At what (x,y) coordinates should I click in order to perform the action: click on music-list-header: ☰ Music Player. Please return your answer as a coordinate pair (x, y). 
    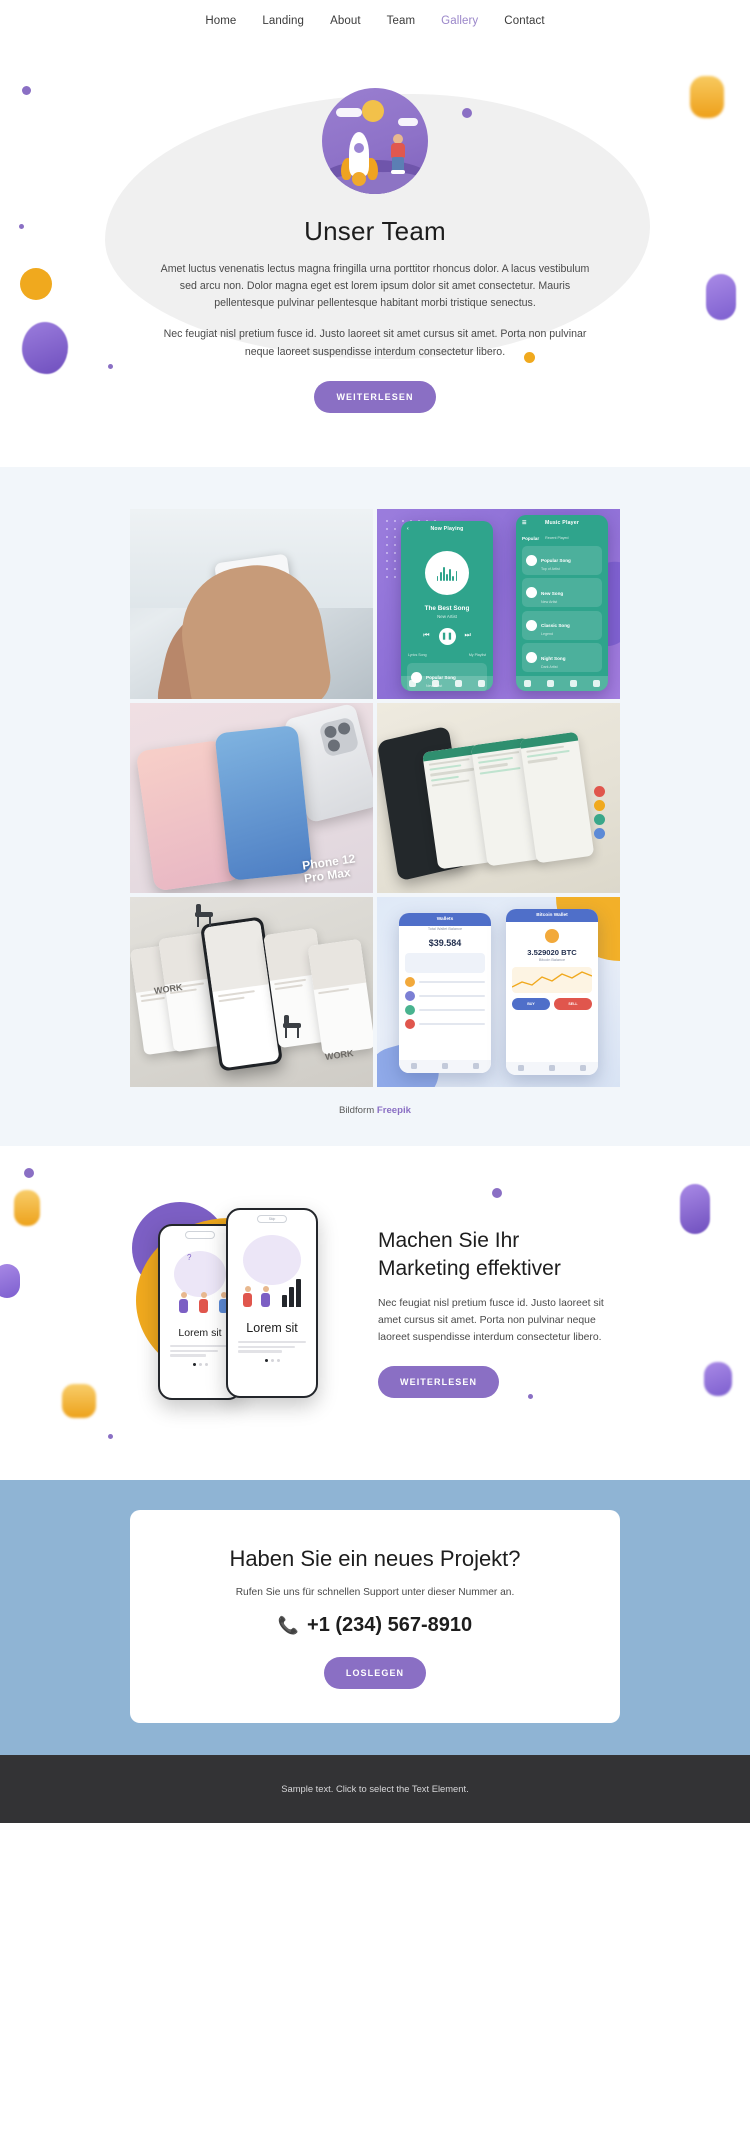
    Looking at the image, I should click on (562, 523).